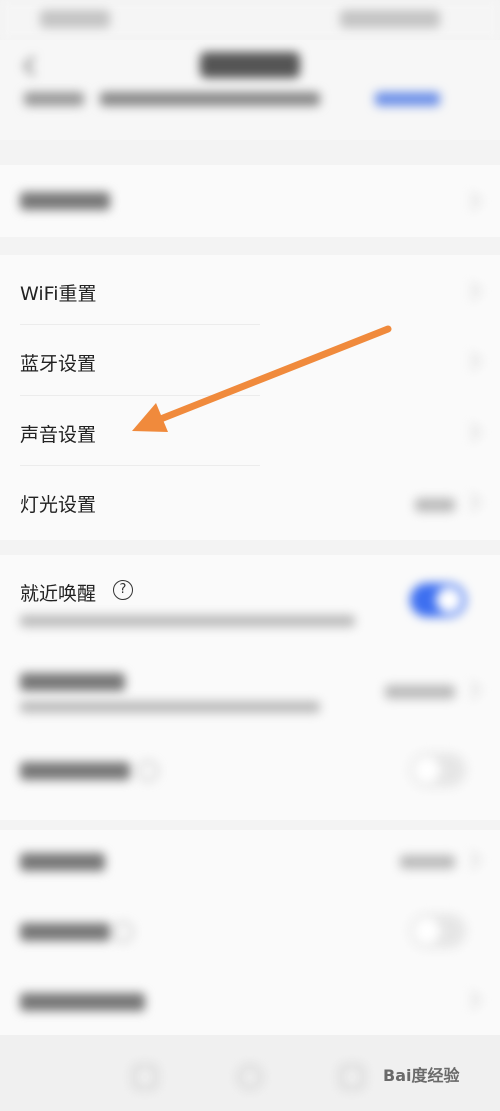 Image resolution: width=500 pixels, height=1111 pixels. What do you see at coordinates (407, 99) in the screenshot?
I see `device-action-link` at bounding box center [407, 99].